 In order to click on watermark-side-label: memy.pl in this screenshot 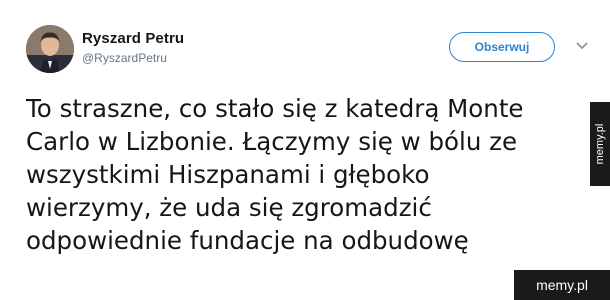, I will do `click(600, 144)`.